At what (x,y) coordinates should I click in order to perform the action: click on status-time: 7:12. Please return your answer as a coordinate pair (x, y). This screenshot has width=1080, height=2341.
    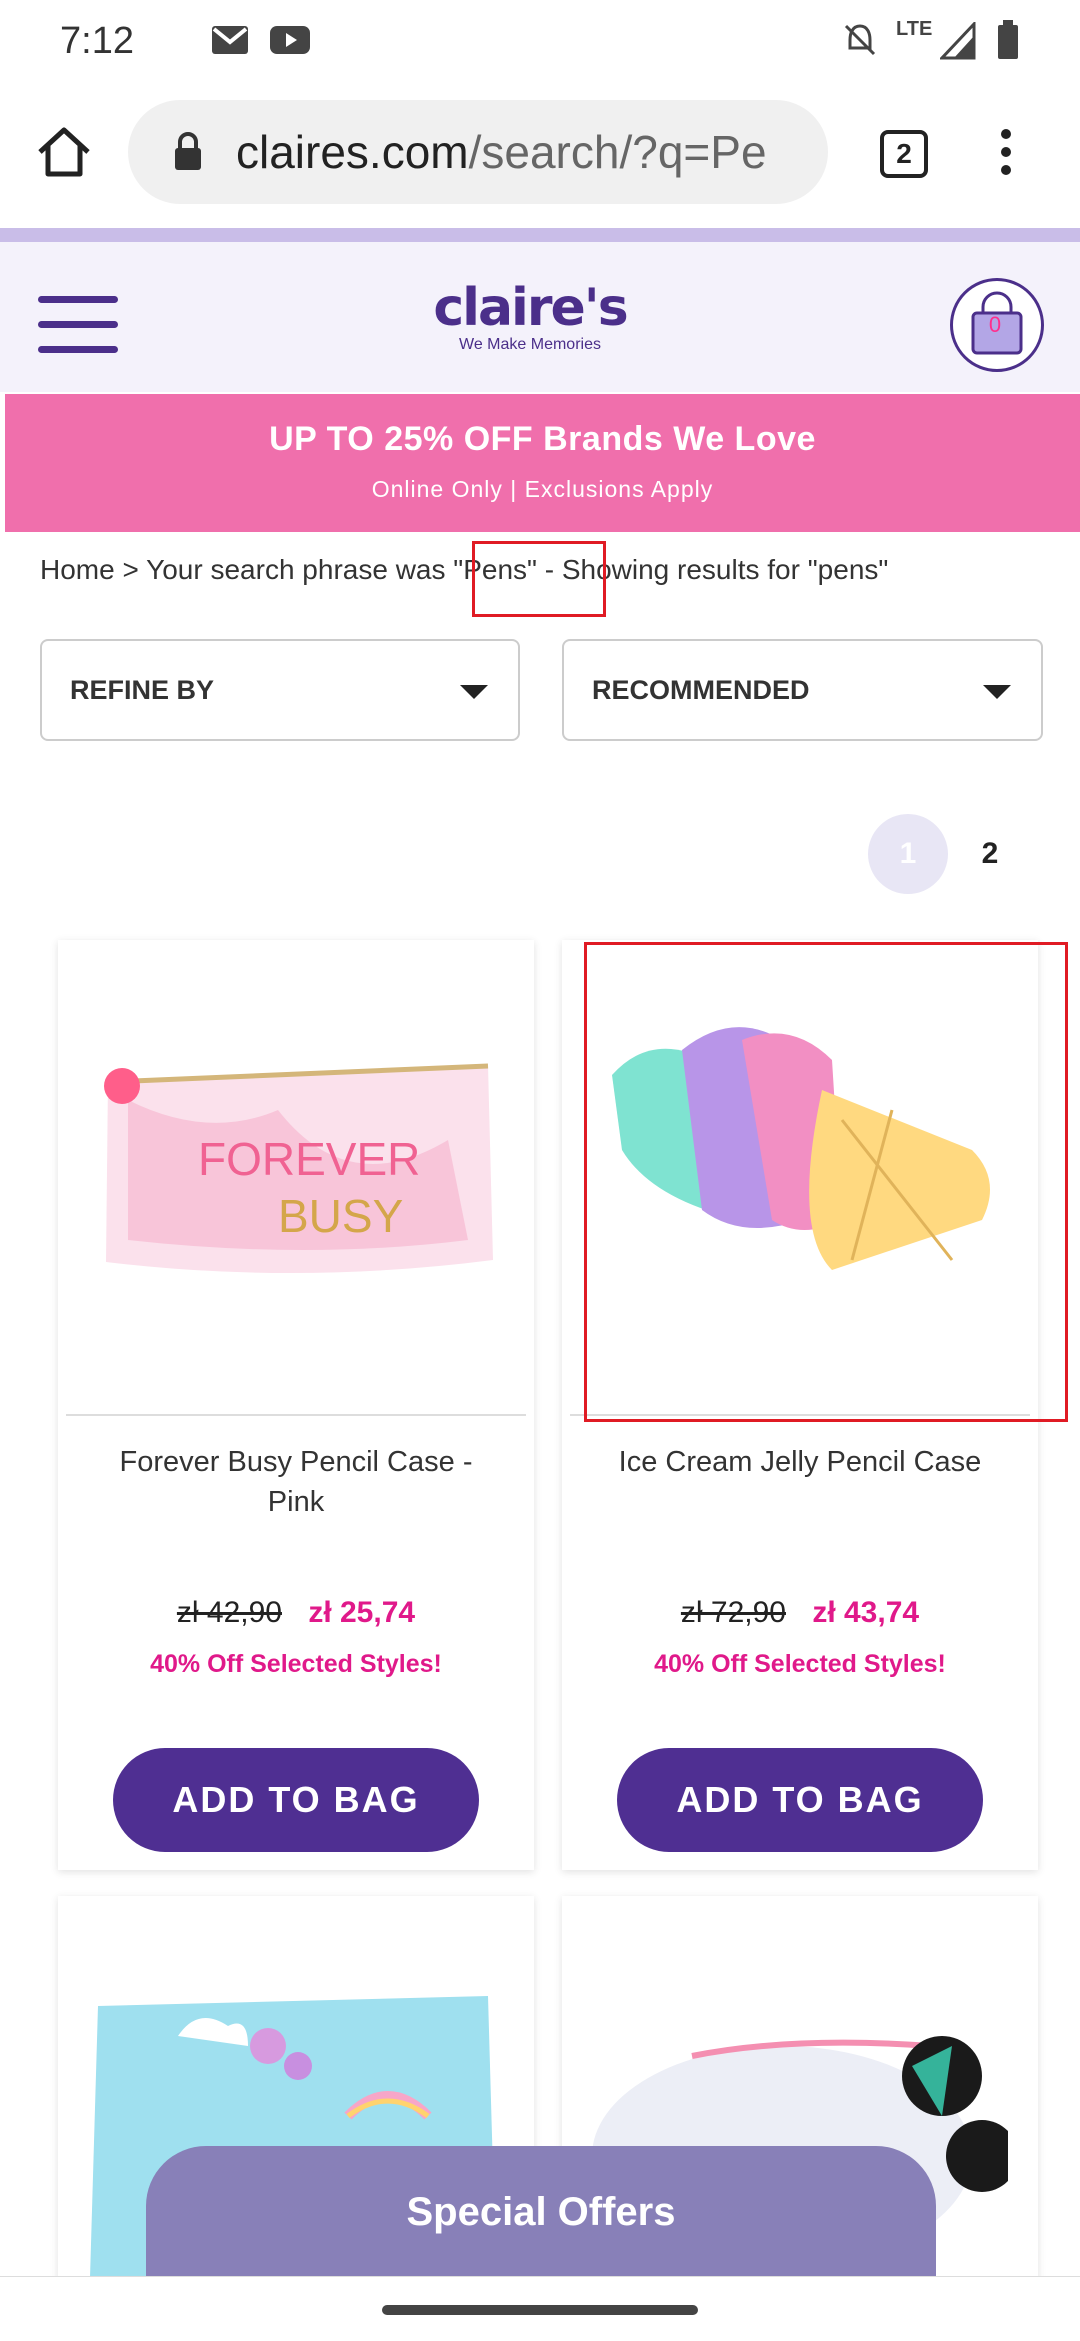
    Looking at the image, I should click on (97, 41).